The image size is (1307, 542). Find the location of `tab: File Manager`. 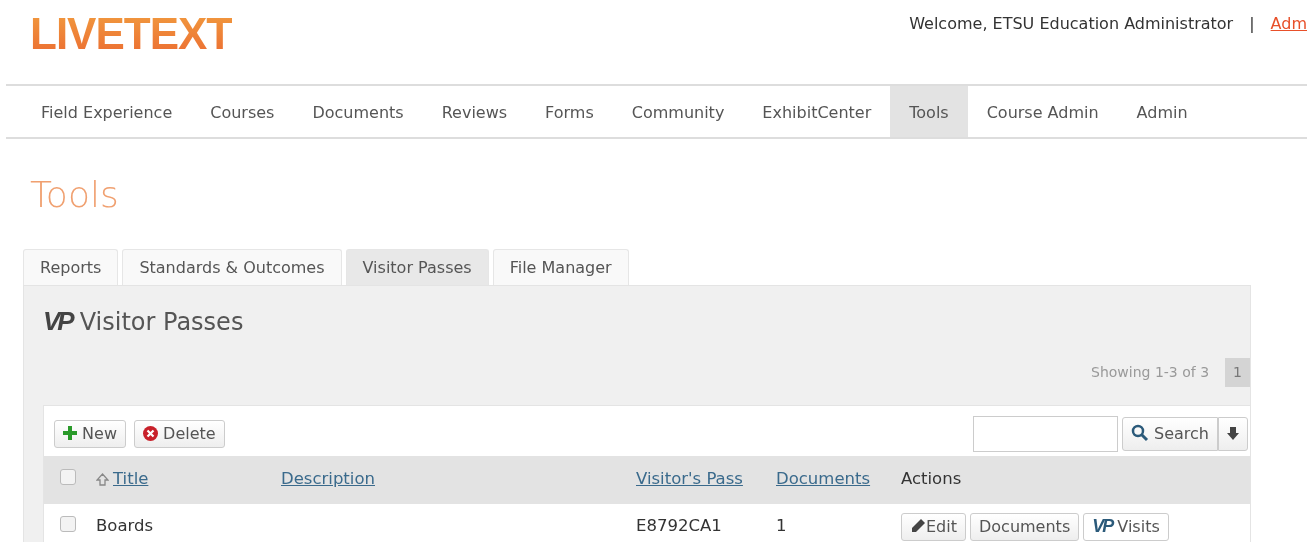

tab: File Manager is located at coordinates (560, 266).